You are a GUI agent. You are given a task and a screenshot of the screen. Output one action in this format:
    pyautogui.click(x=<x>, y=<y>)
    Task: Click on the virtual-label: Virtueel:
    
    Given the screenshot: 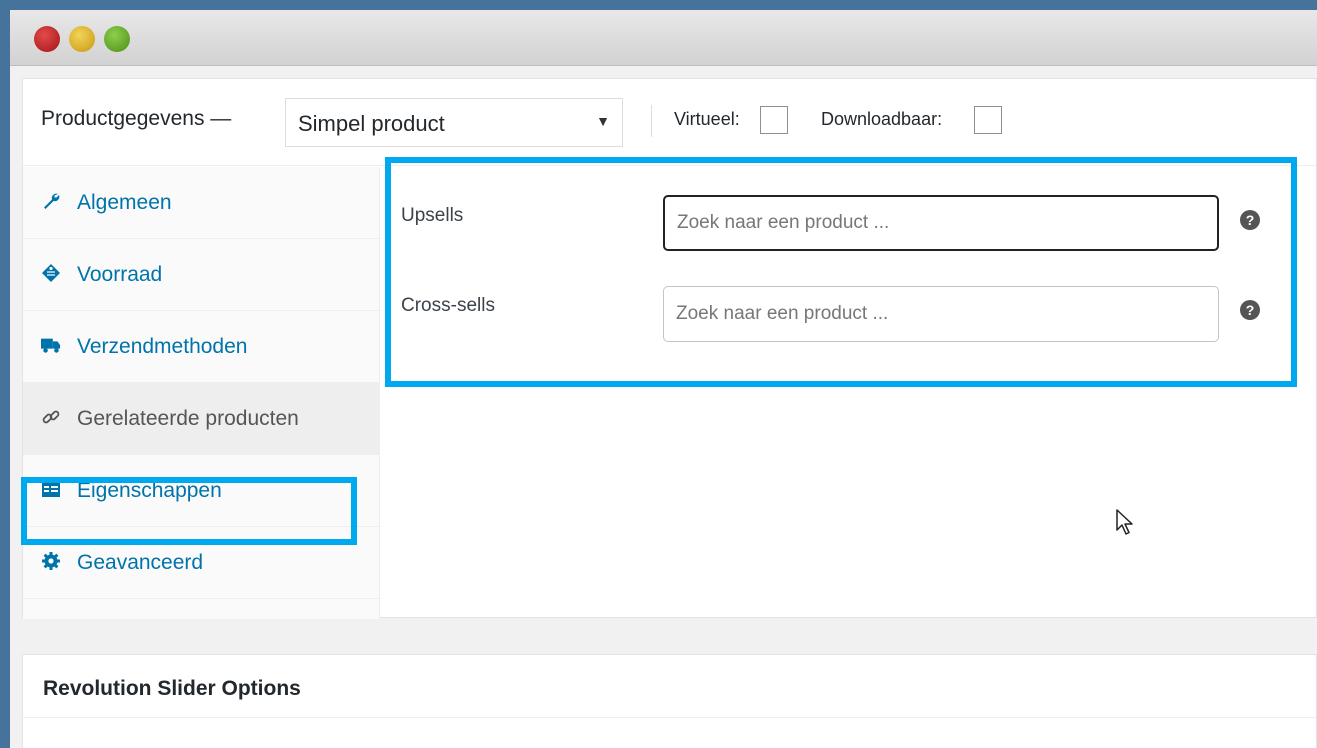 What is the action you would take?
    pyautogui.click(x=707, y=119)
    